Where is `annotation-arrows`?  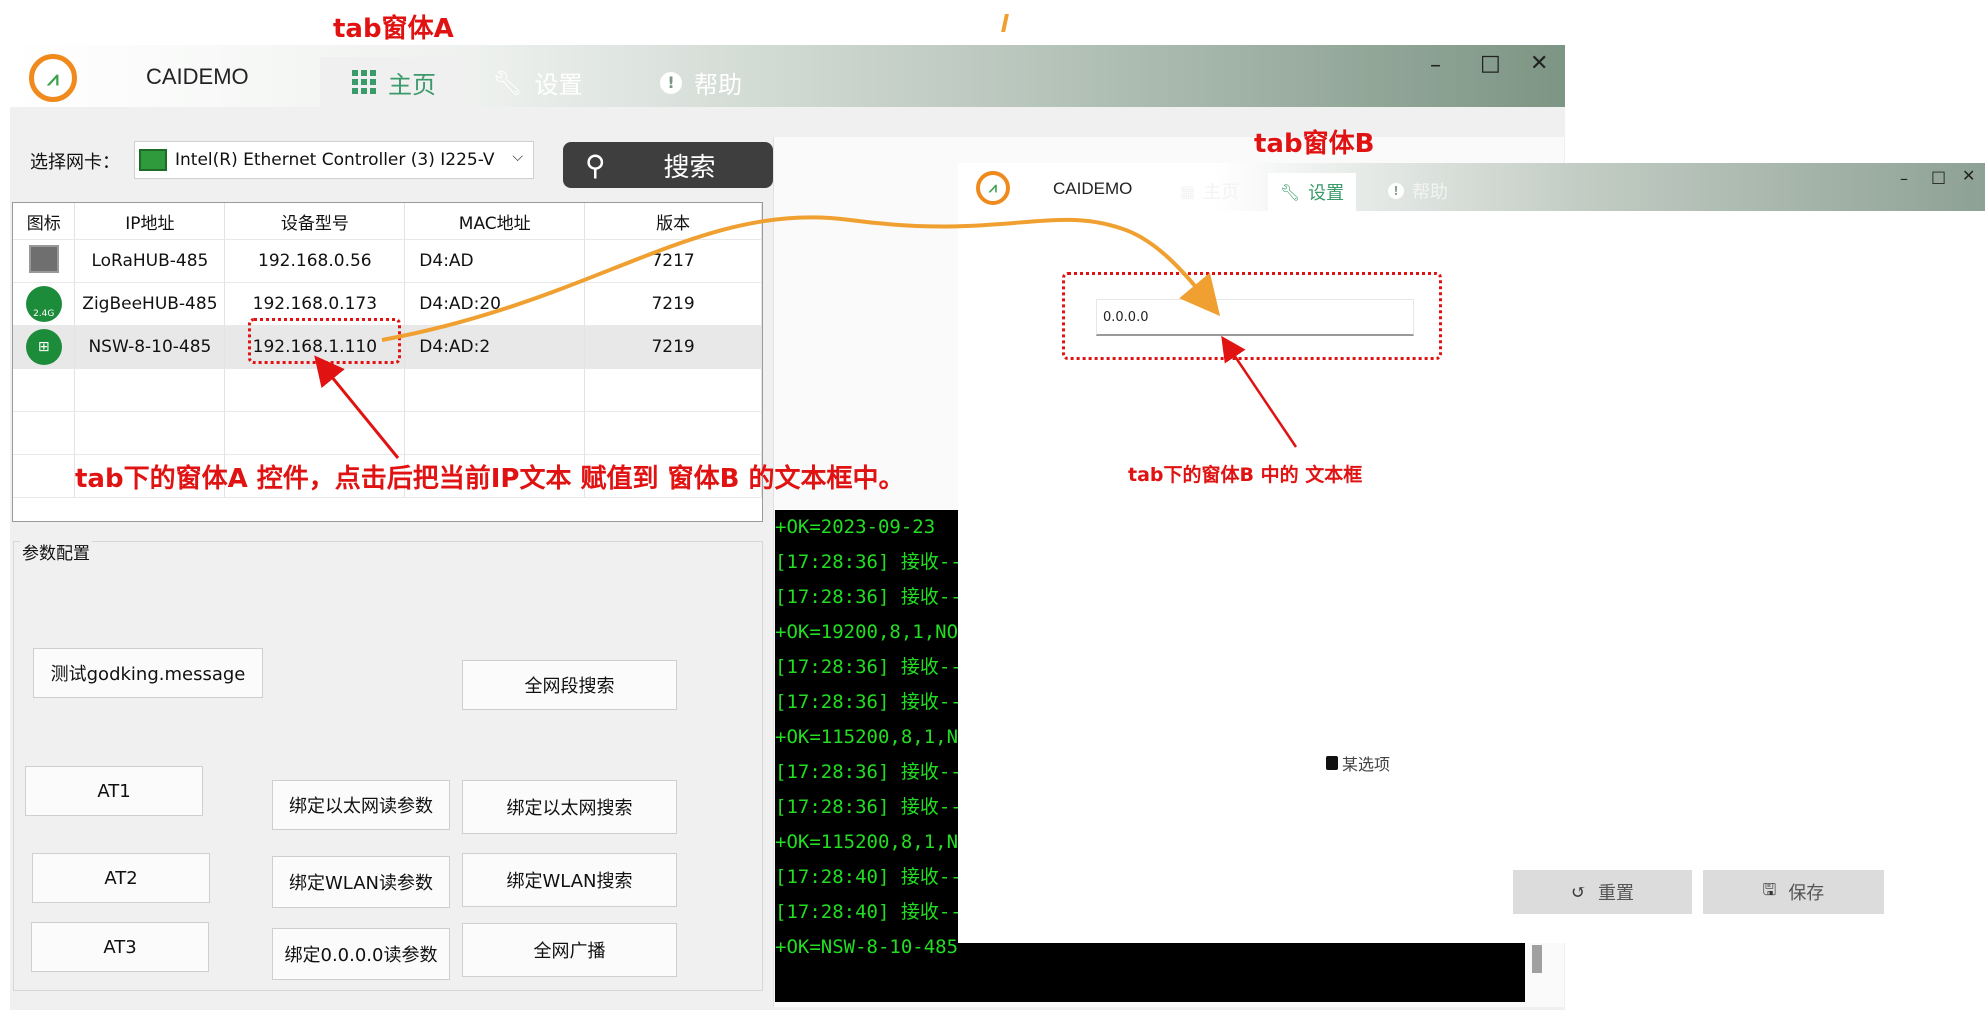 annotation-arrows is located at coordinates (806, 337).